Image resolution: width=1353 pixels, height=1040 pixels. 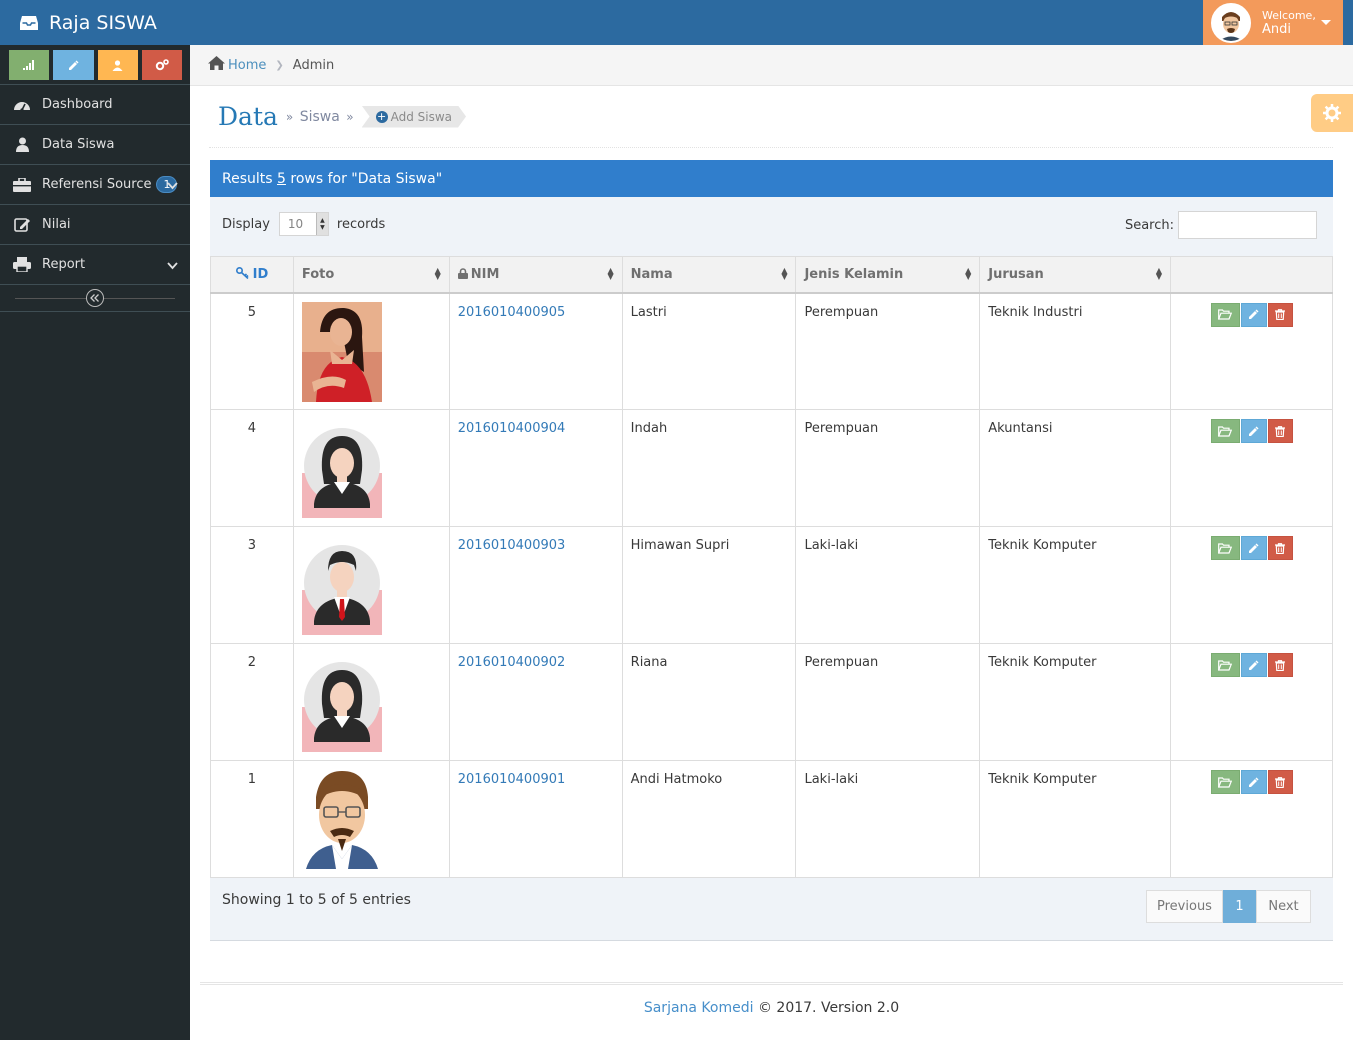 I want to click on cell-id: 3, so click(x=252, y=585).